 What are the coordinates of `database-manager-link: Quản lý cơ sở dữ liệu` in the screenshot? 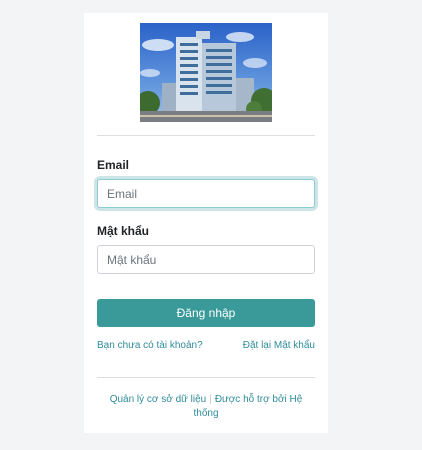 It's located at (158, 399).